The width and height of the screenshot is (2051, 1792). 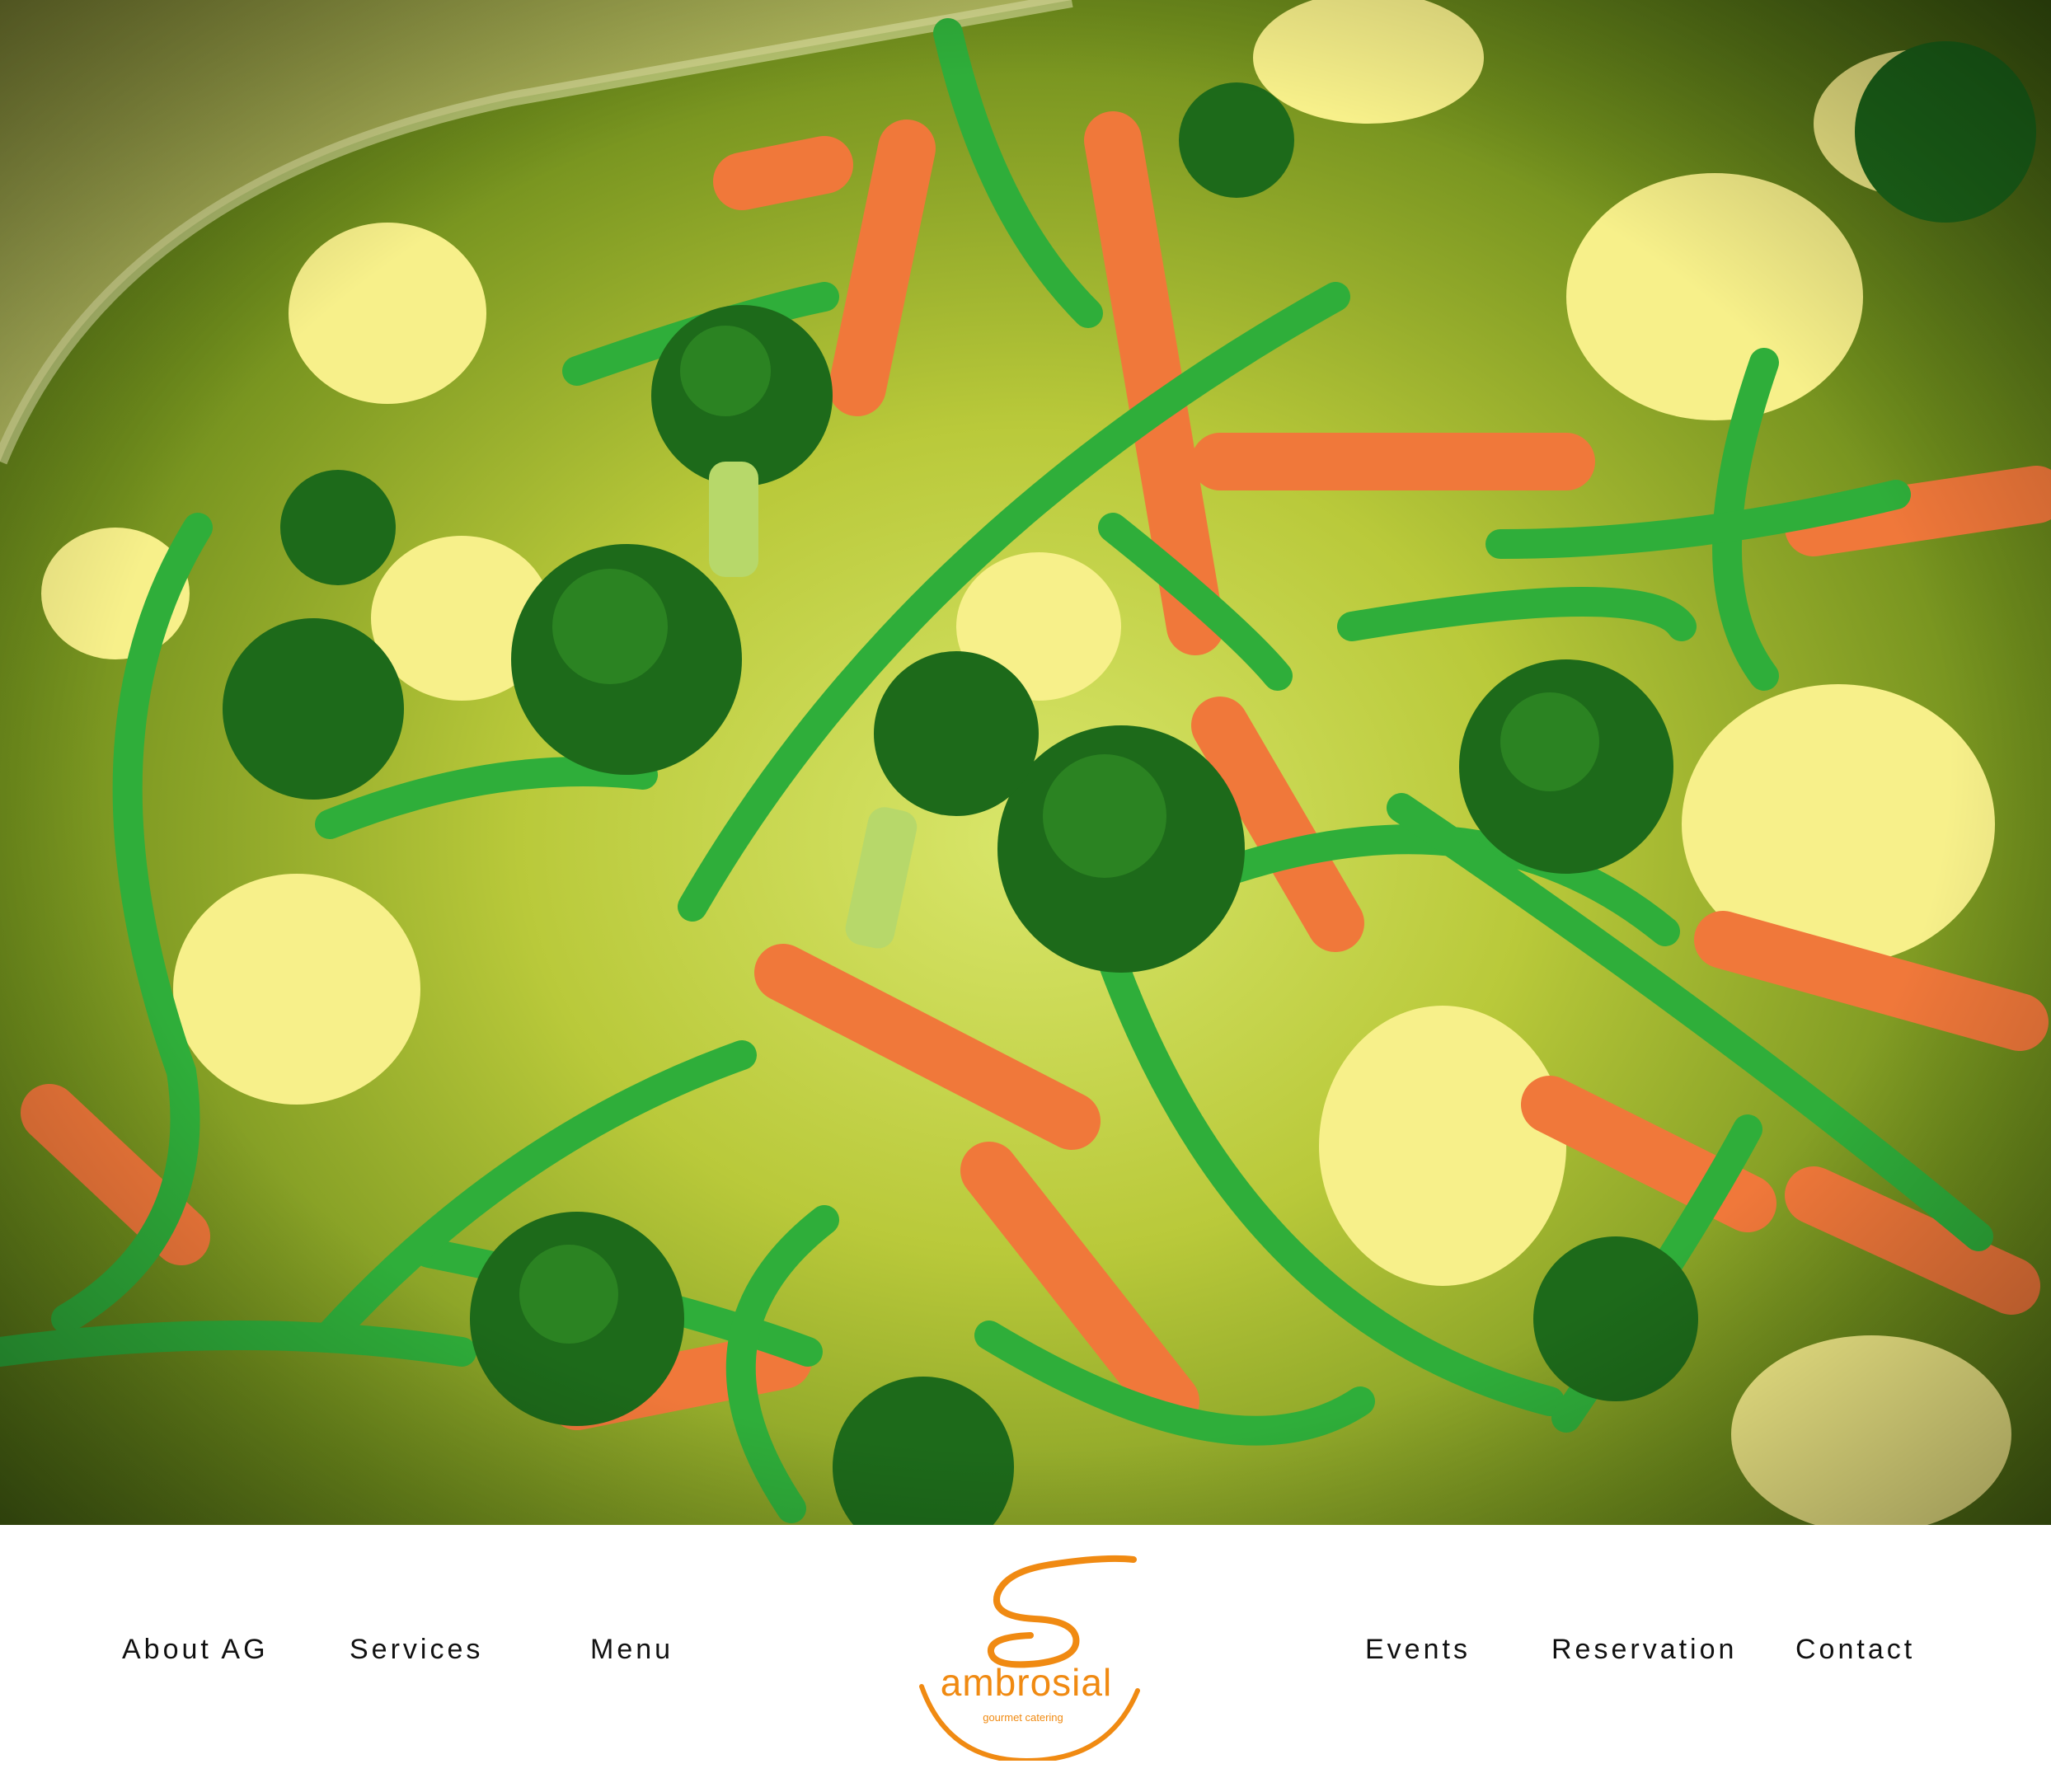 I want to click on logo-wordmark: ambrosial, so click(x=1026, y=1682).